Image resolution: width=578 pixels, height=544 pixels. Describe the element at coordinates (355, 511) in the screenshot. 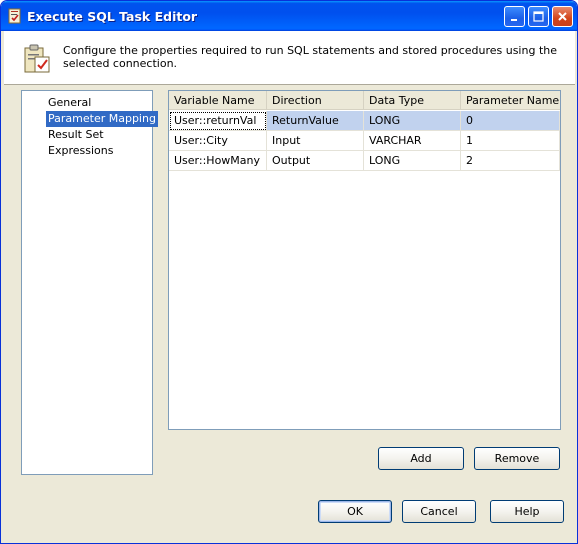

I see `ok-button: OK` at that location.